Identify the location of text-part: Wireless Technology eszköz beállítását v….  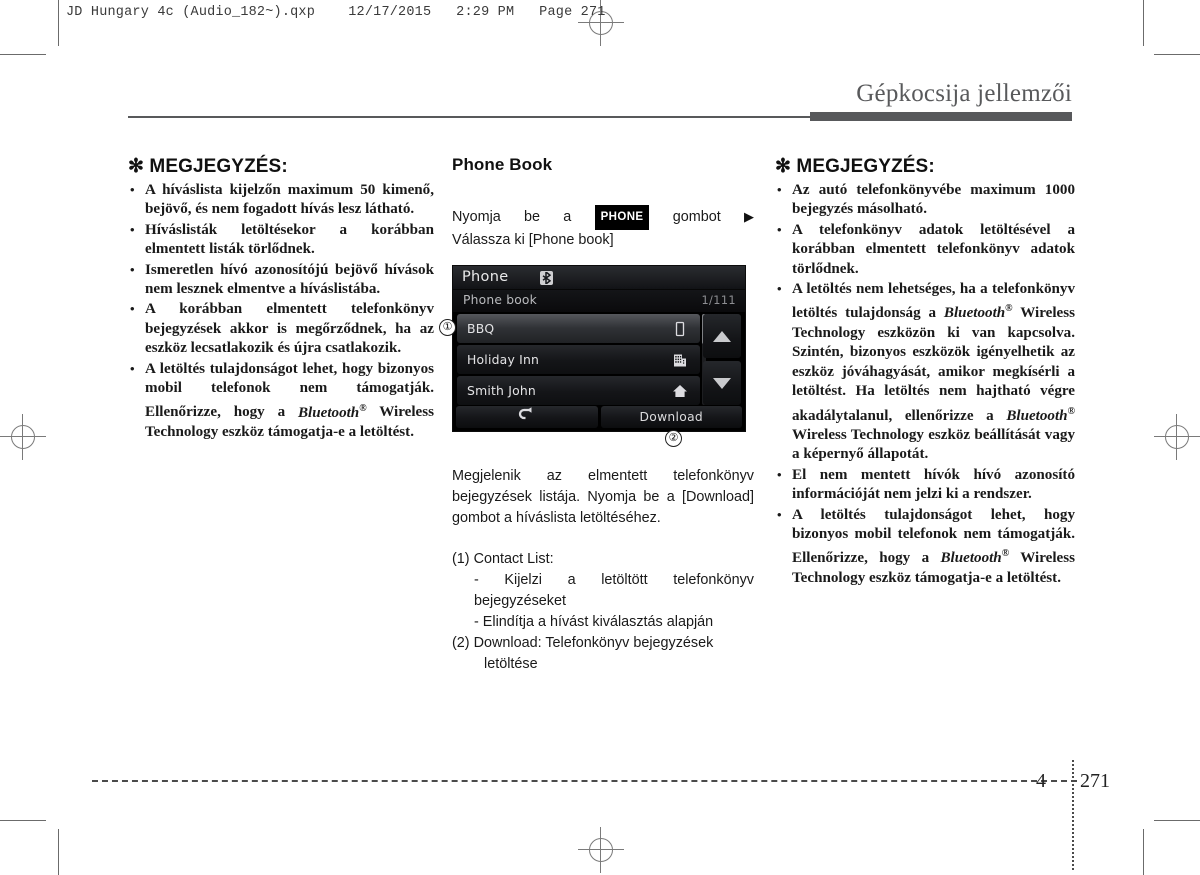
(933, 444).